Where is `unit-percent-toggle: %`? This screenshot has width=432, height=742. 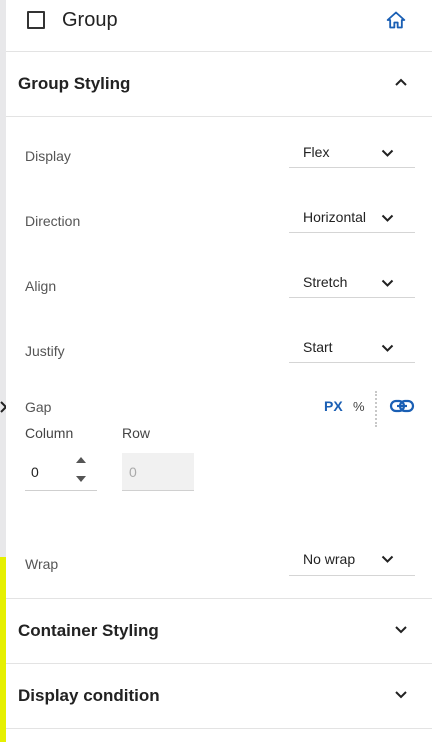
unit-percent-toggle: % is located at coordinates (359, 406).